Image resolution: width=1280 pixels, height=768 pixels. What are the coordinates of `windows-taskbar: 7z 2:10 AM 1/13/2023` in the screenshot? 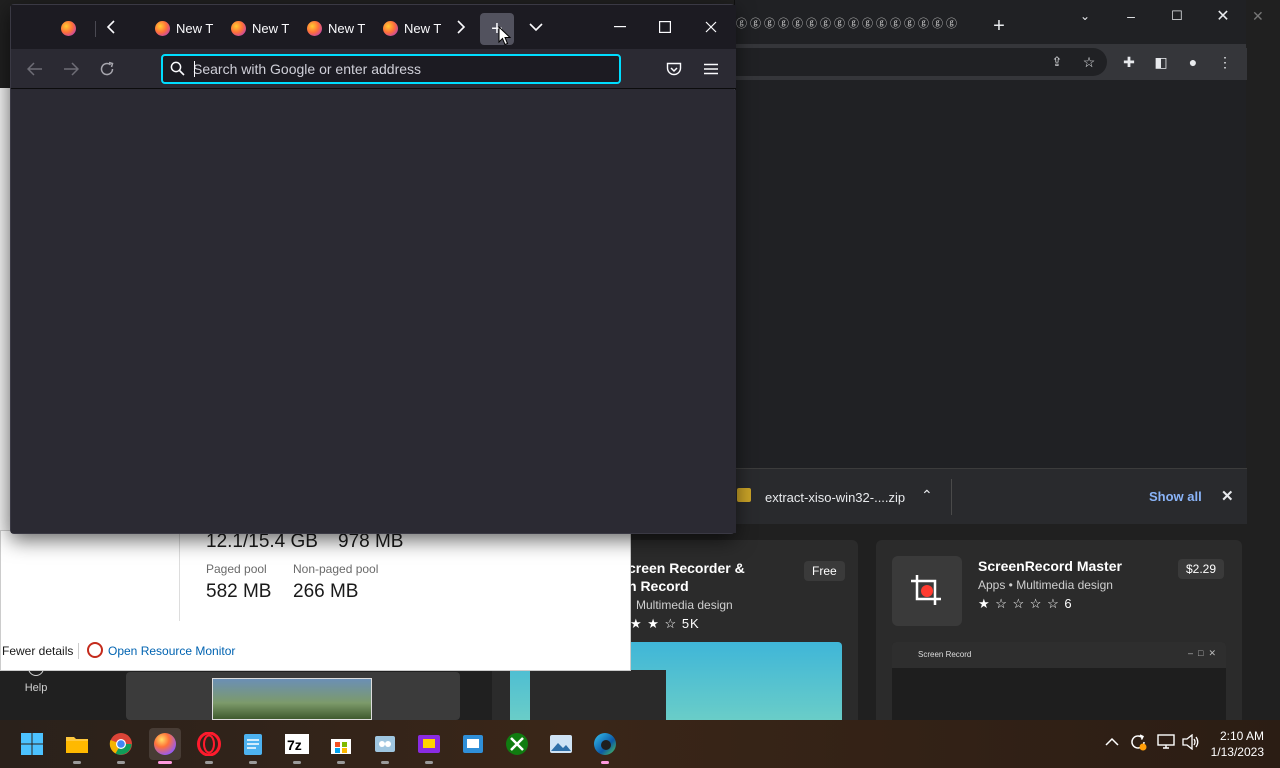 It's located at (640, 744).